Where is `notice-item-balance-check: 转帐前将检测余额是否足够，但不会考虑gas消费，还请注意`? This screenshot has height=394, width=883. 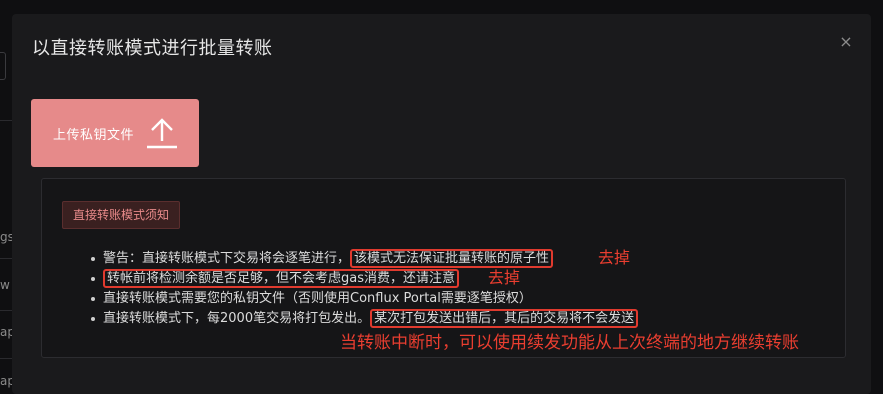
notice-item-balance-check: 转帐前将检测余额是否足够，但不会考虑gas消费，还请注意 is located at coordinates (364, 279).